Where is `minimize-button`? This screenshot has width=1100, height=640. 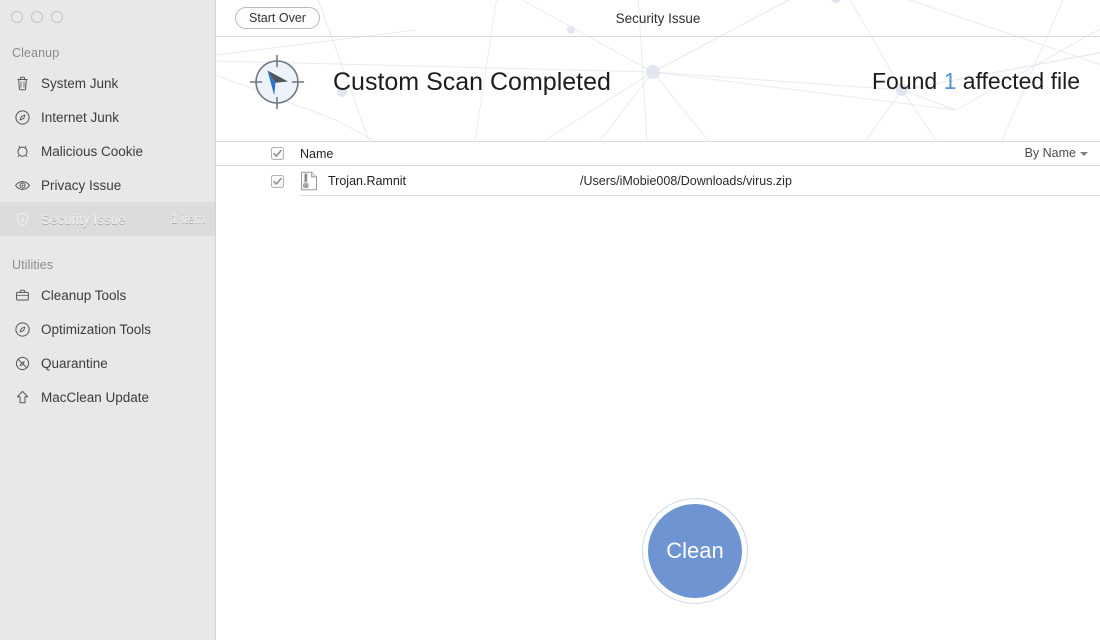
minimize-button is located at coordinates (37, 17).